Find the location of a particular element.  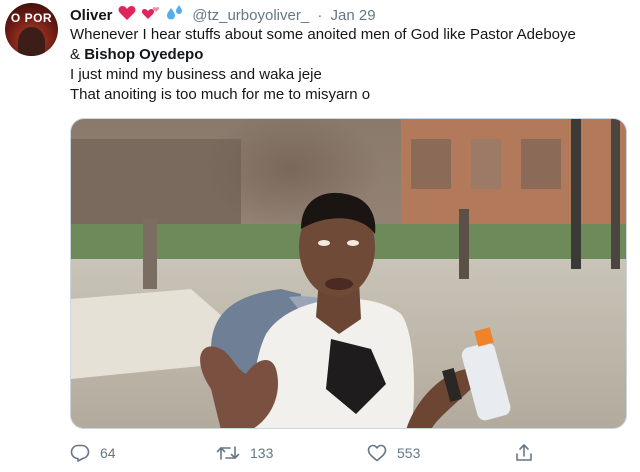

heart-icon is located at coordinates (377, 453).